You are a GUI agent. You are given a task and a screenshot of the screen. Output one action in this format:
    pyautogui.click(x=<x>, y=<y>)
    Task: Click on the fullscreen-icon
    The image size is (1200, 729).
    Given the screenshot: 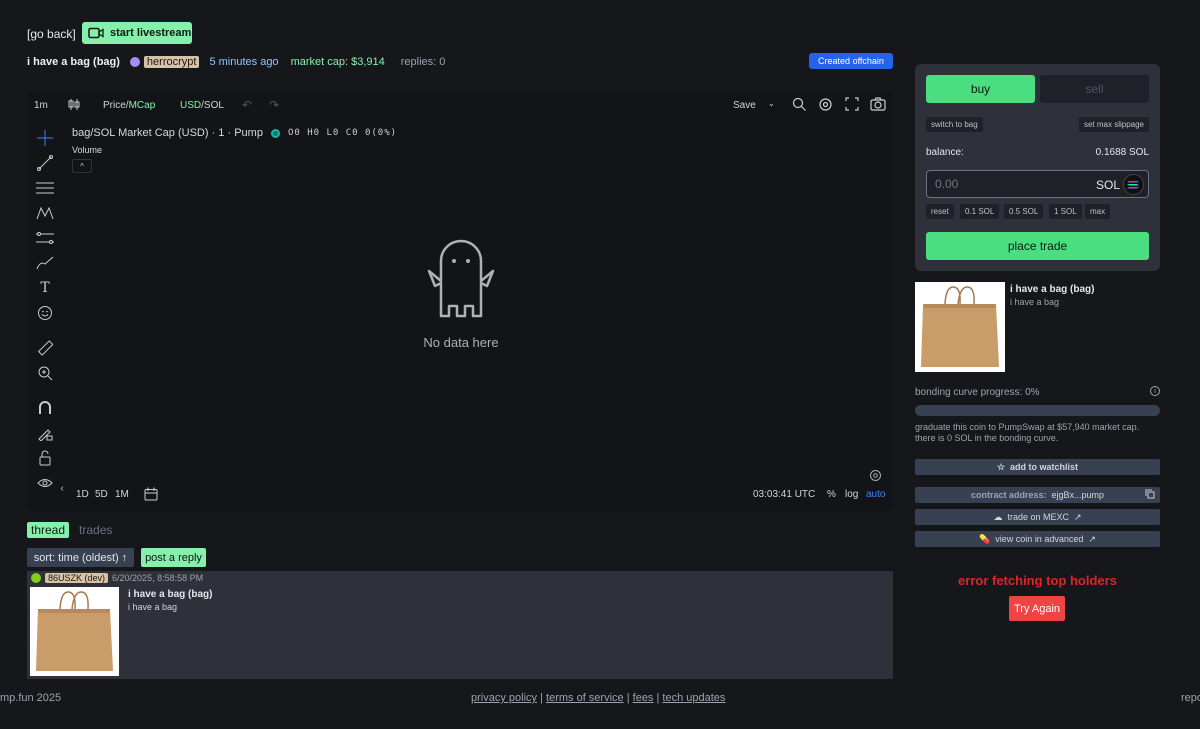 What is the action you would take?
    pyautogui.click(x=852, y=105)
    